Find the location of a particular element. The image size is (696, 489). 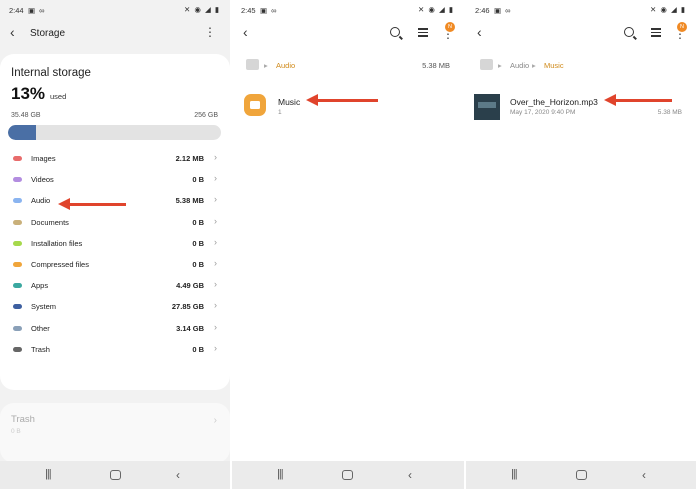

annotation-arrow is located at coordinates (342, 100).